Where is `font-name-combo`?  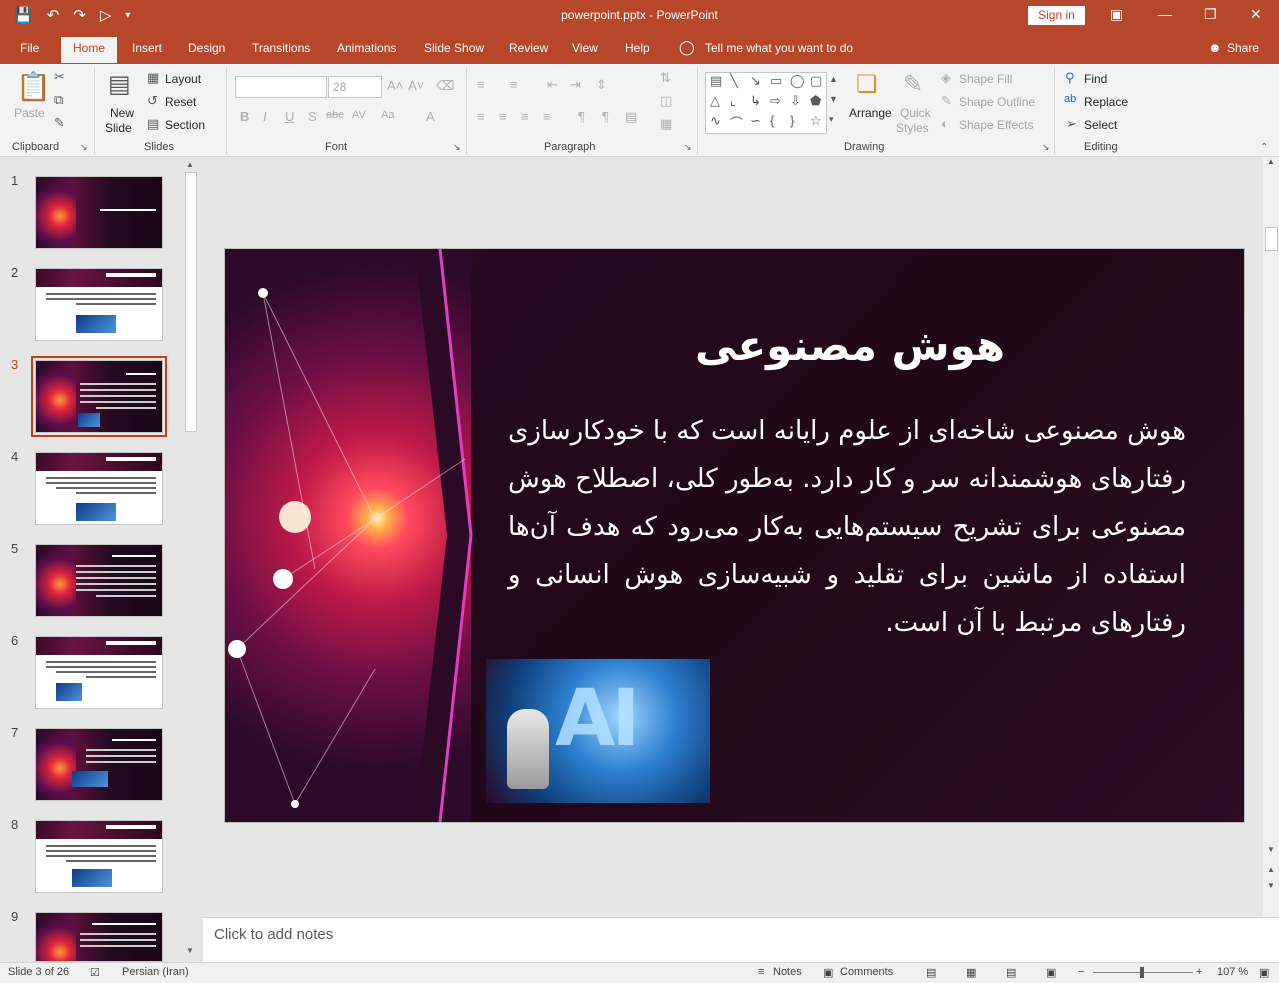
font-name-combo is located at coordinates (281, 87).